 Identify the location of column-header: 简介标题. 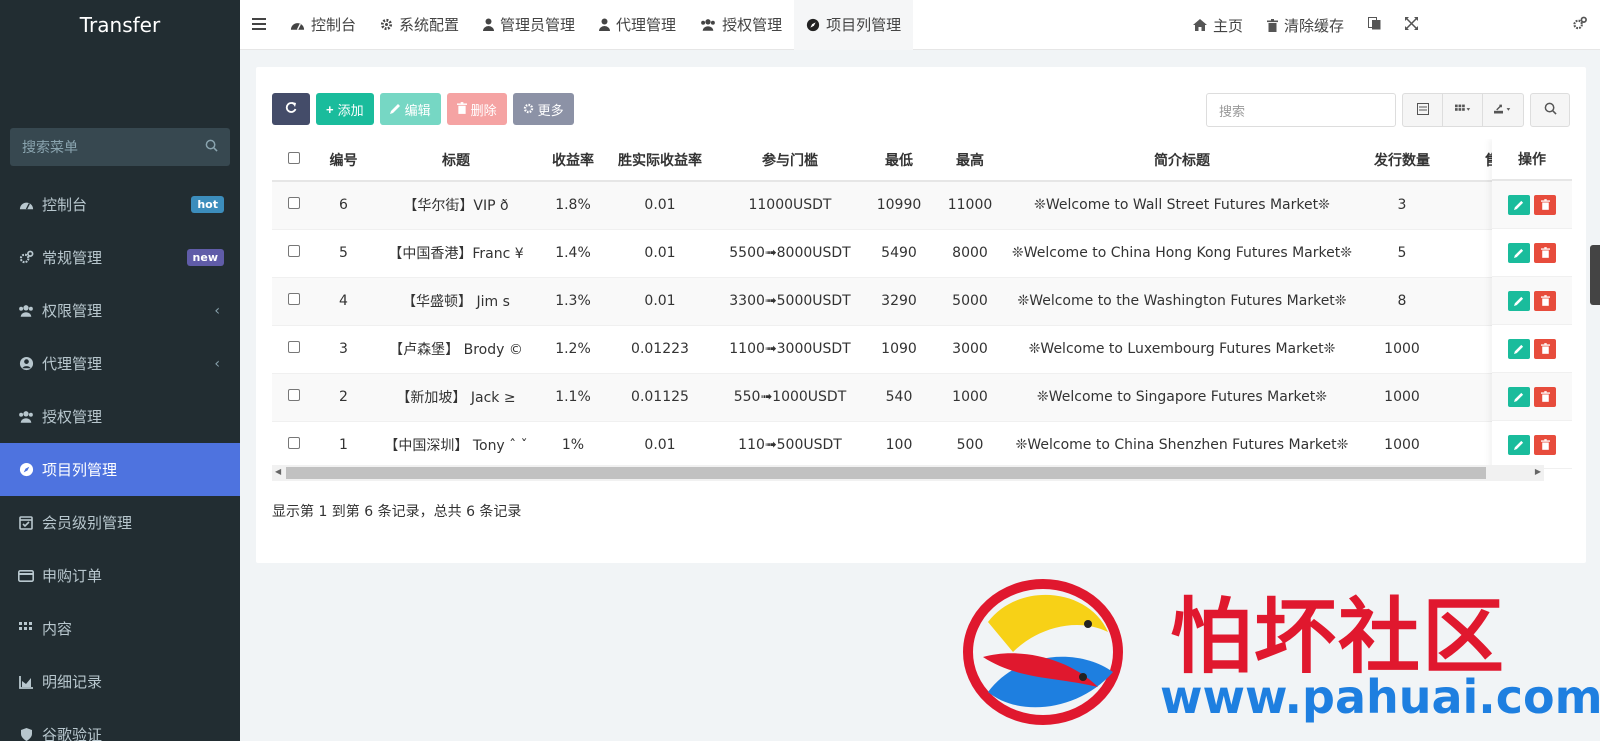
(1182, 160).